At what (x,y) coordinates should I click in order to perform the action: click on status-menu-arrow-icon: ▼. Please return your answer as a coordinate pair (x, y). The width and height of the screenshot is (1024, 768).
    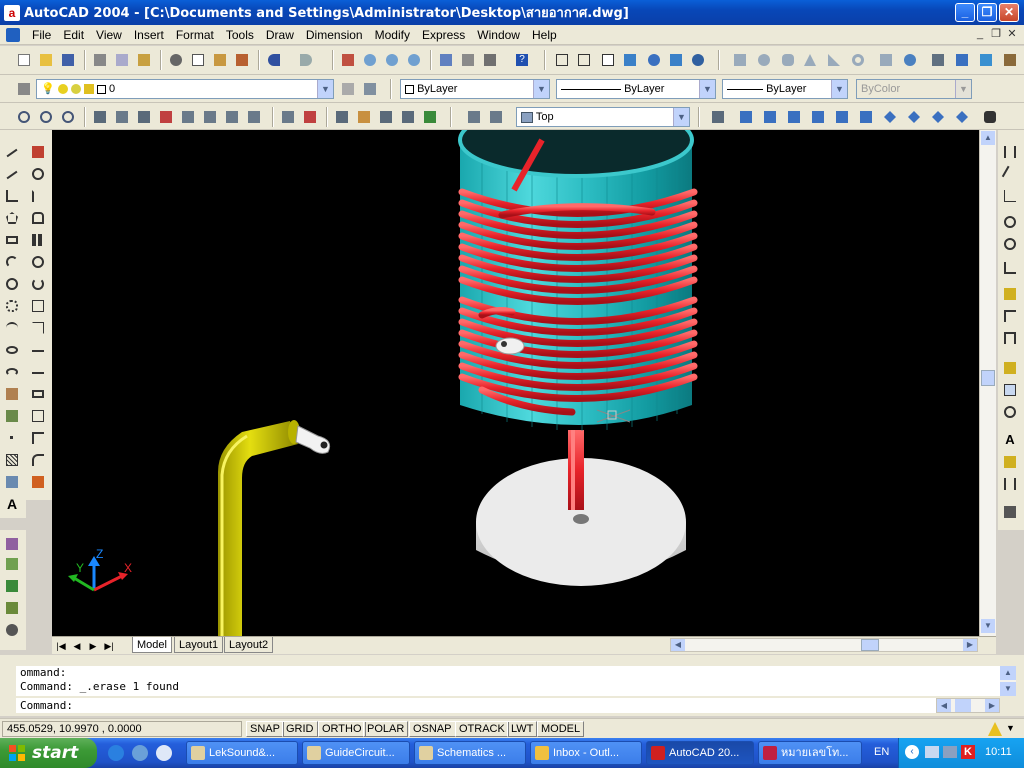
    Looking at the image, I should click on (1010, 728).